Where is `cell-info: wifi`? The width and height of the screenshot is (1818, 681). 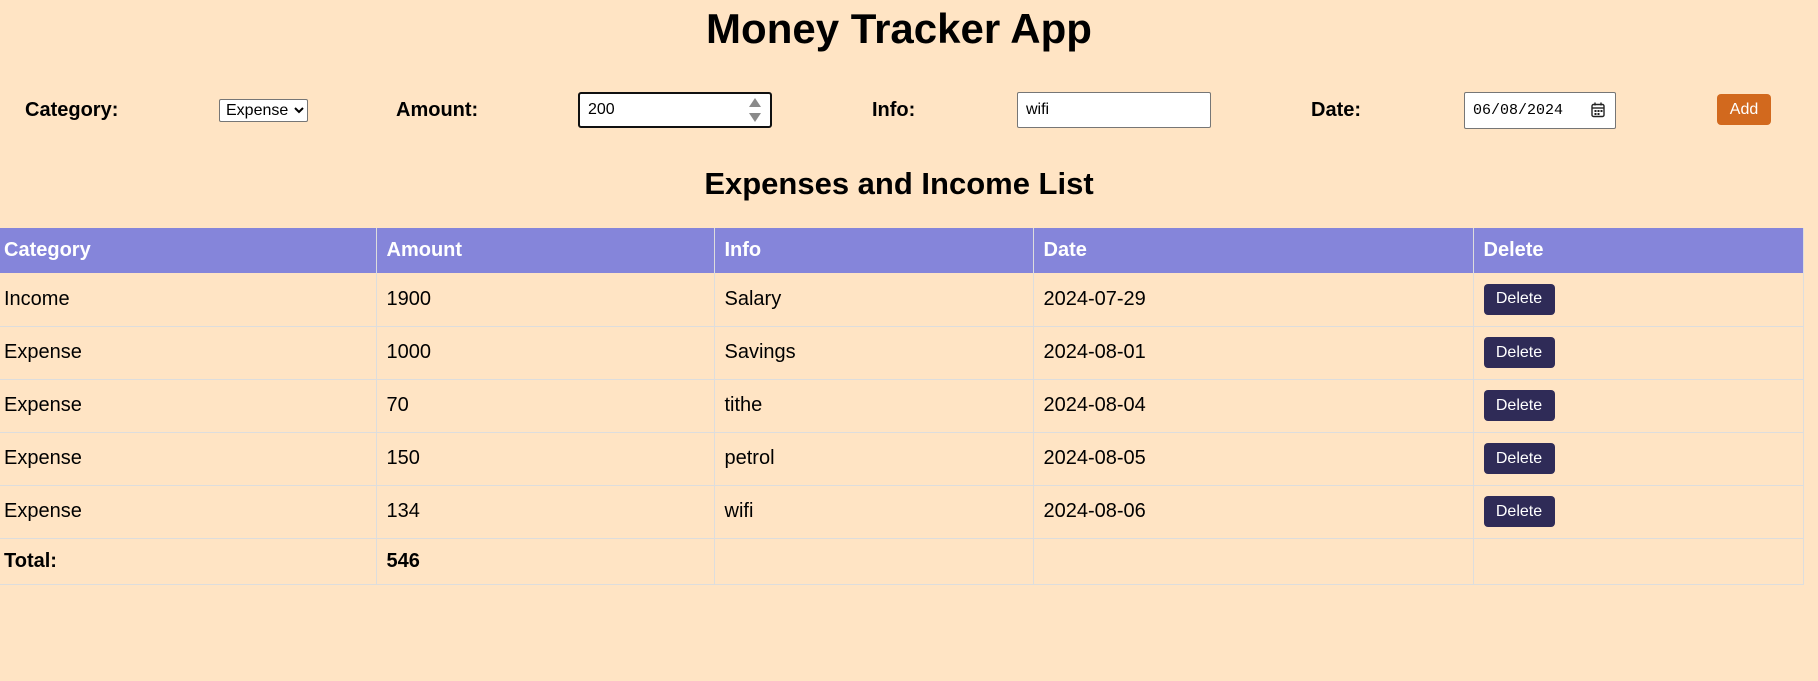
cell-info: wifi is located at coordinates (874, 512).